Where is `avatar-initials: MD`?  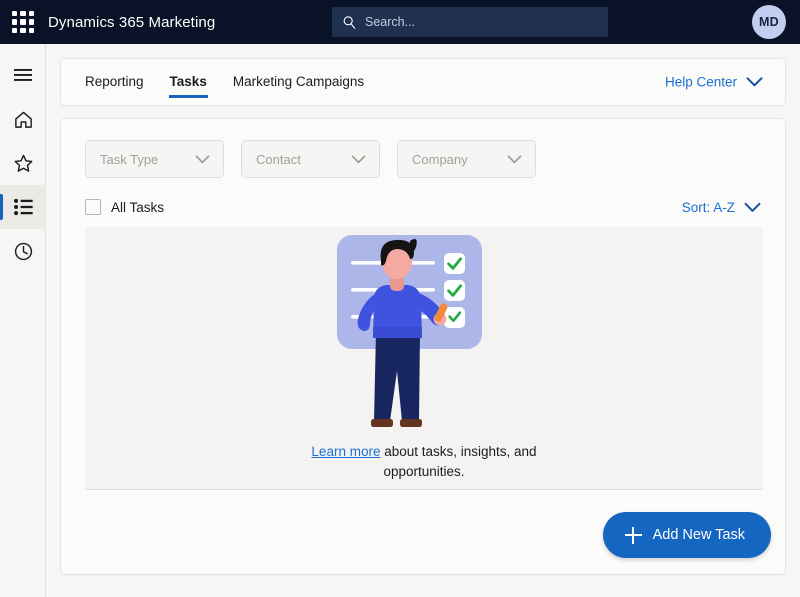
avatar-initials: MD is located at coordinates (769, 22).